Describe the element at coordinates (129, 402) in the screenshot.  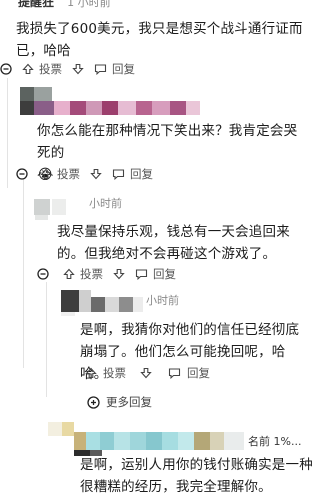
I see `more-replies-label: 更多回复` at that location.